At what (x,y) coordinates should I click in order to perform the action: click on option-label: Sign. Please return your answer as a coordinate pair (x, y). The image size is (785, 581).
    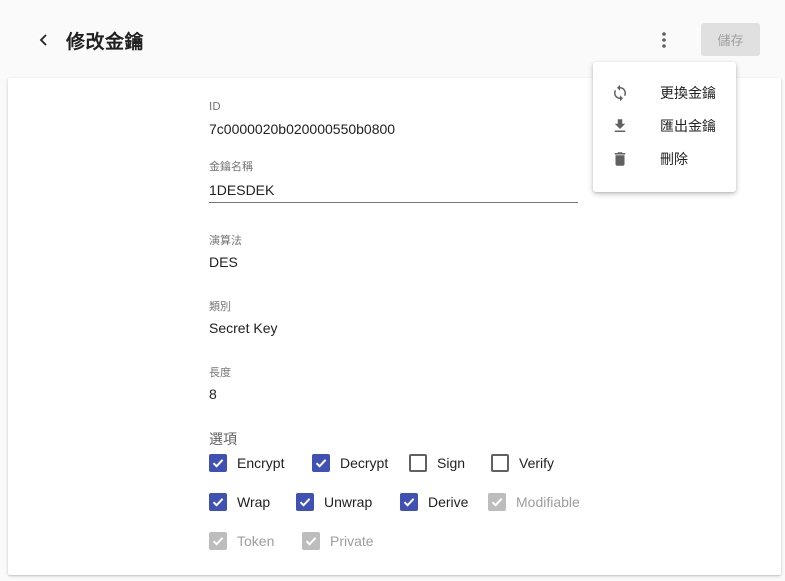
    Looking at the image, I should click on (451, 463).